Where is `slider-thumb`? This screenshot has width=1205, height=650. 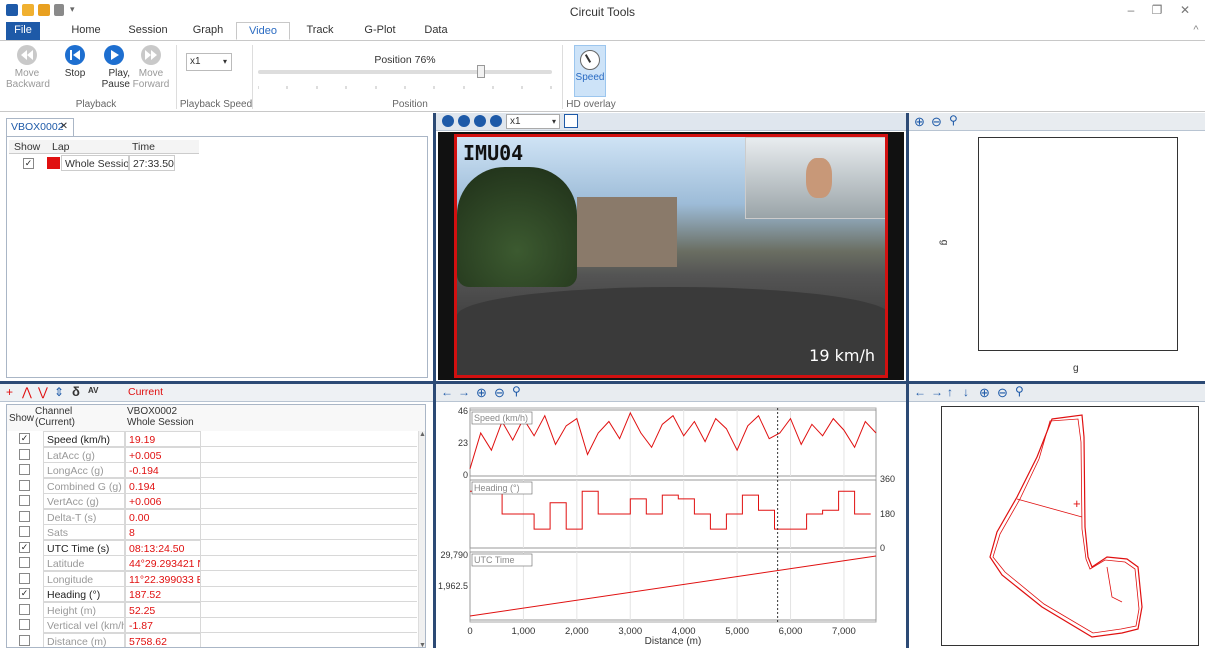 slider-thumb is located at coordinates (481, 71).